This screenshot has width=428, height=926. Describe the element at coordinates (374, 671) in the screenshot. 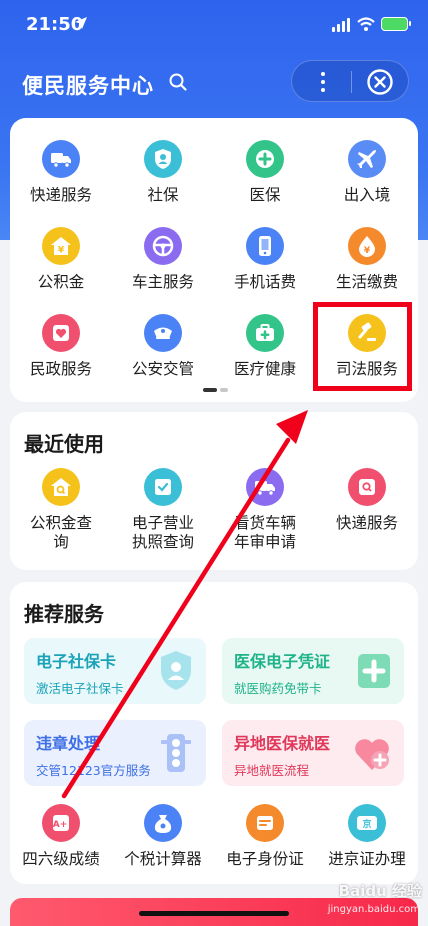

I see `medical-card-icon` at that location.